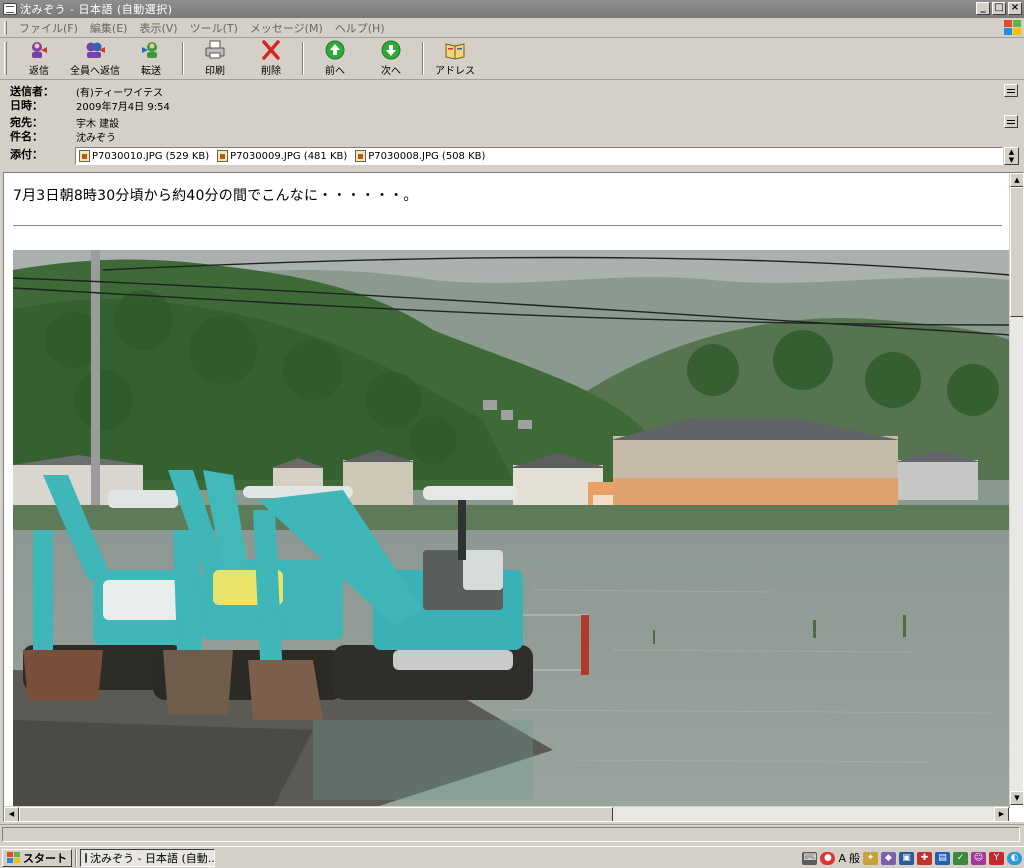  I want to click on horizontal-scrollbar: ◀ ▶, so click(506, 813).